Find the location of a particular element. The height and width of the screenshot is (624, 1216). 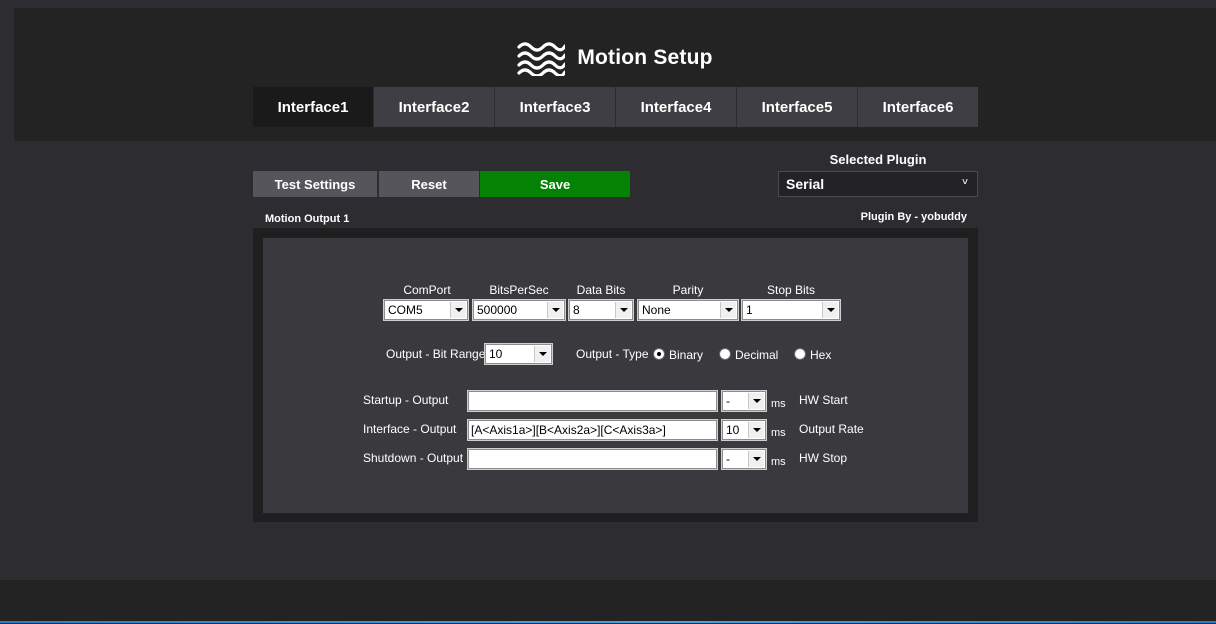

databits-select: 8 is located at coordinates (601, 310).